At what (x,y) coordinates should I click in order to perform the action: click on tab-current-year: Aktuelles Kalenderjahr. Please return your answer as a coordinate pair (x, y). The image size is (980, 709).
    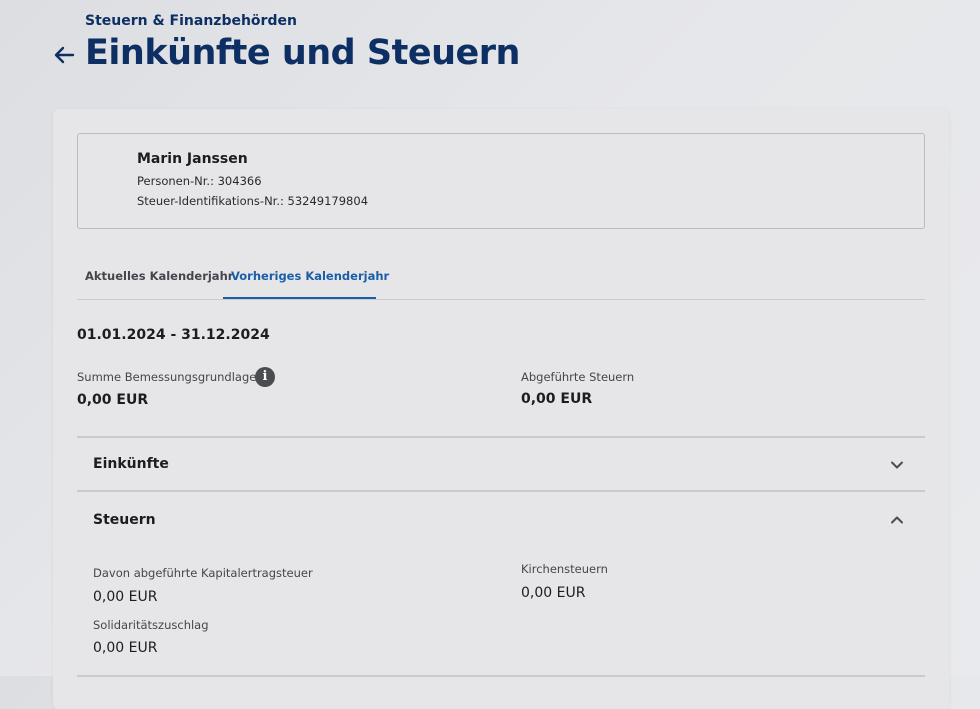
    Looking at the image, I should click on (159, 276).